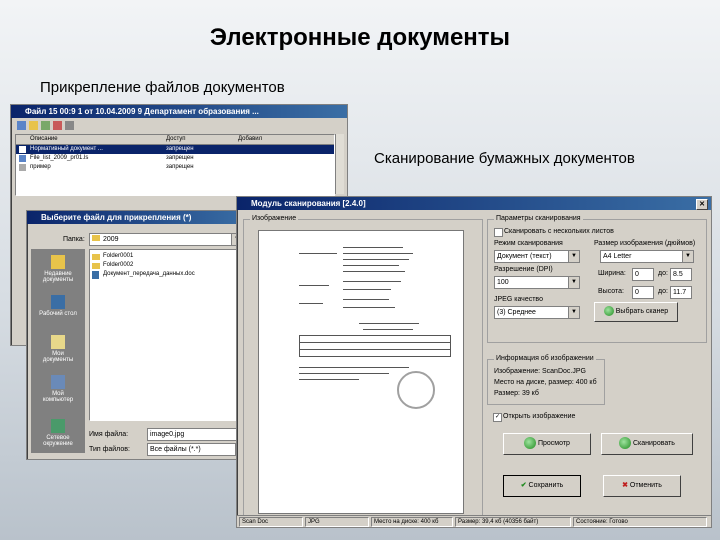  I want to click on recent-docs-icon, so click(58, 262).